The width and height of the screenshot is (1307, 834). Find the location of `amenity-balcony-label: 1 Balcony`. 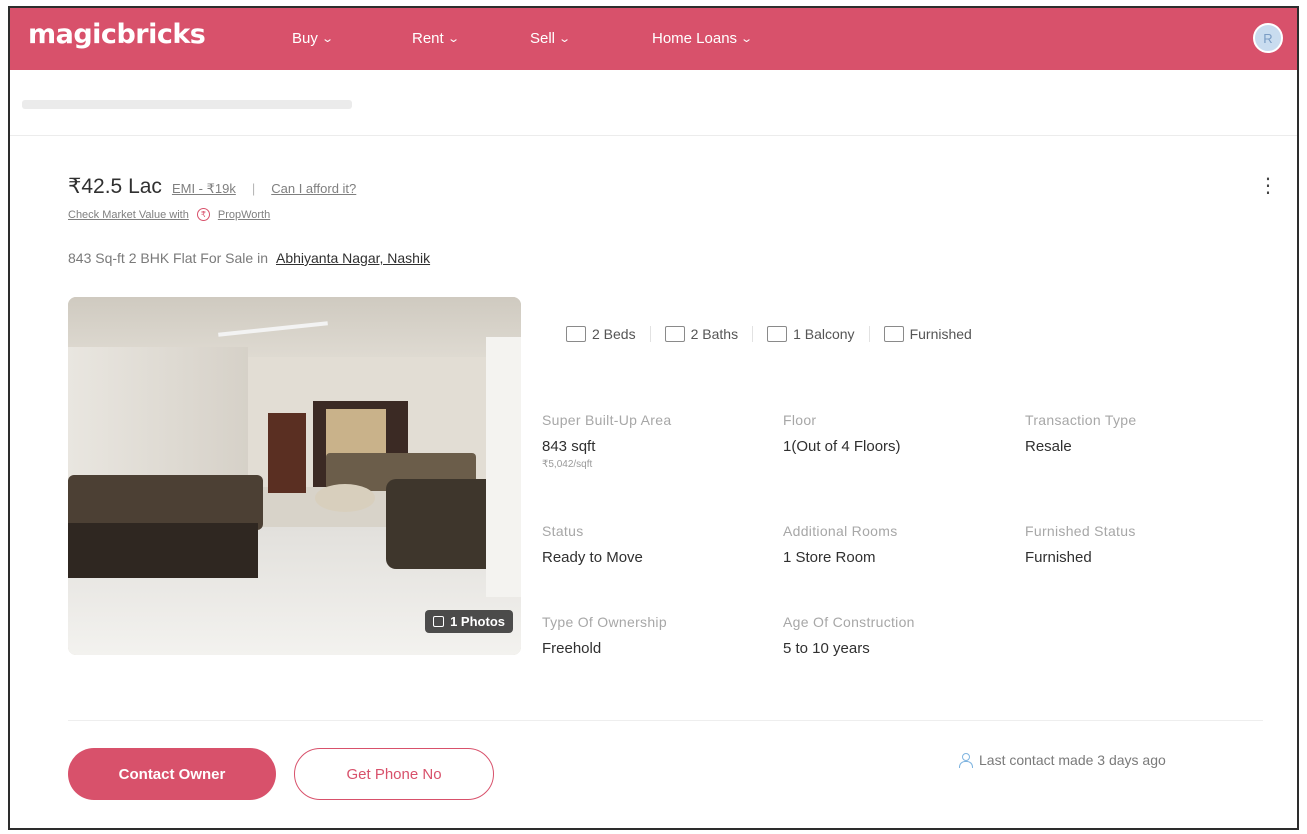

amenity-balcony-label: 1 Balcony is located at coordinates (824, 334).